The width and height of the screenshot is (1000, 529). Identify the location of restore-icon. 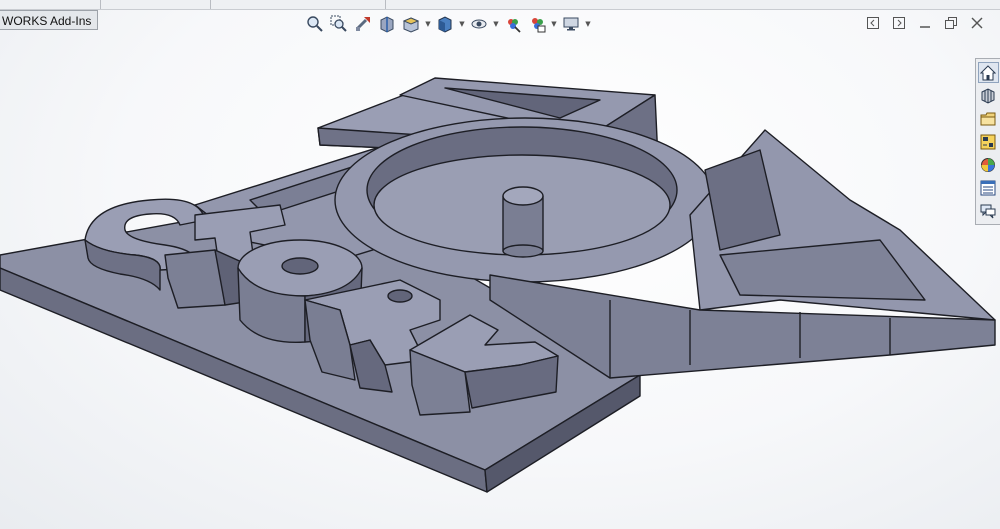
(951, 23).